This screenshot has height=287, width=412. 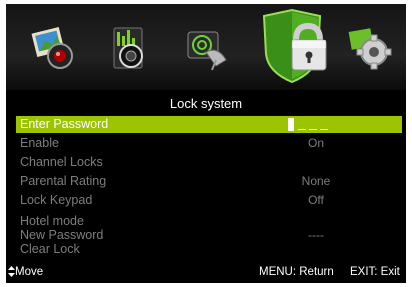 I want to click on menu-item-value: Off, so click(x=316, y=200).